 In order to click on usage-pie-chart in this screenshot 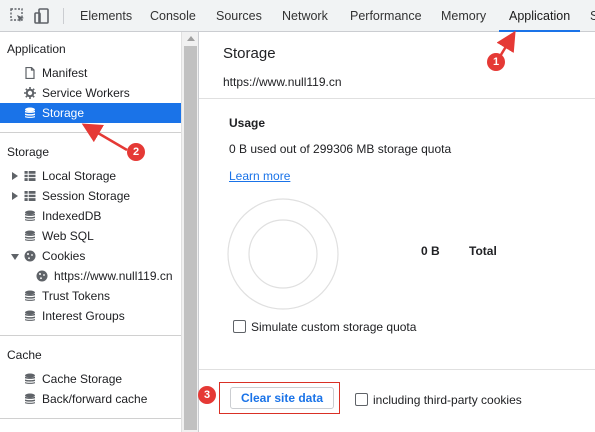, I will do `click(283, 254)`.